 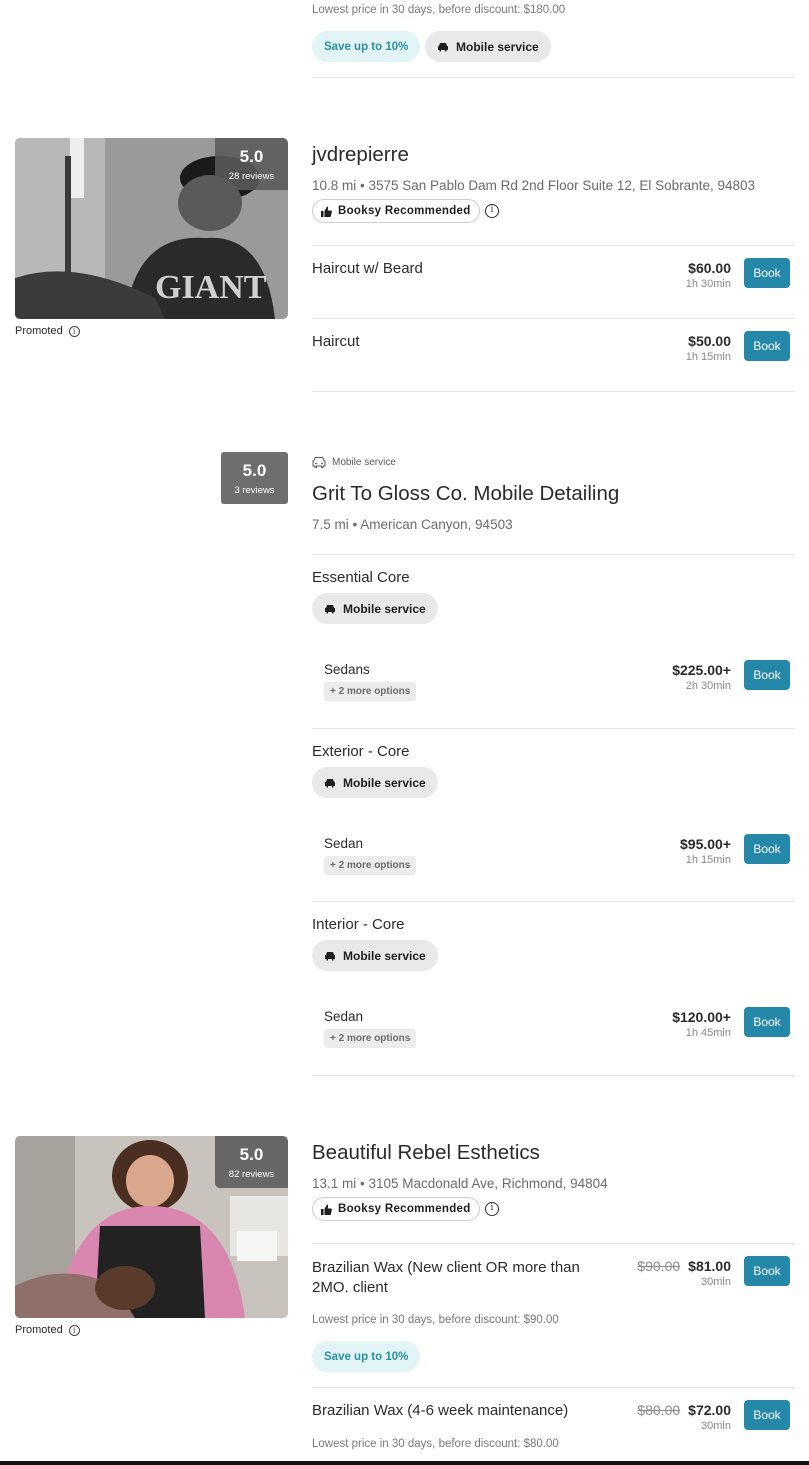 I want to click on business-name: Beautiful Rebel Esthetics, so click(x=426, y=1153).